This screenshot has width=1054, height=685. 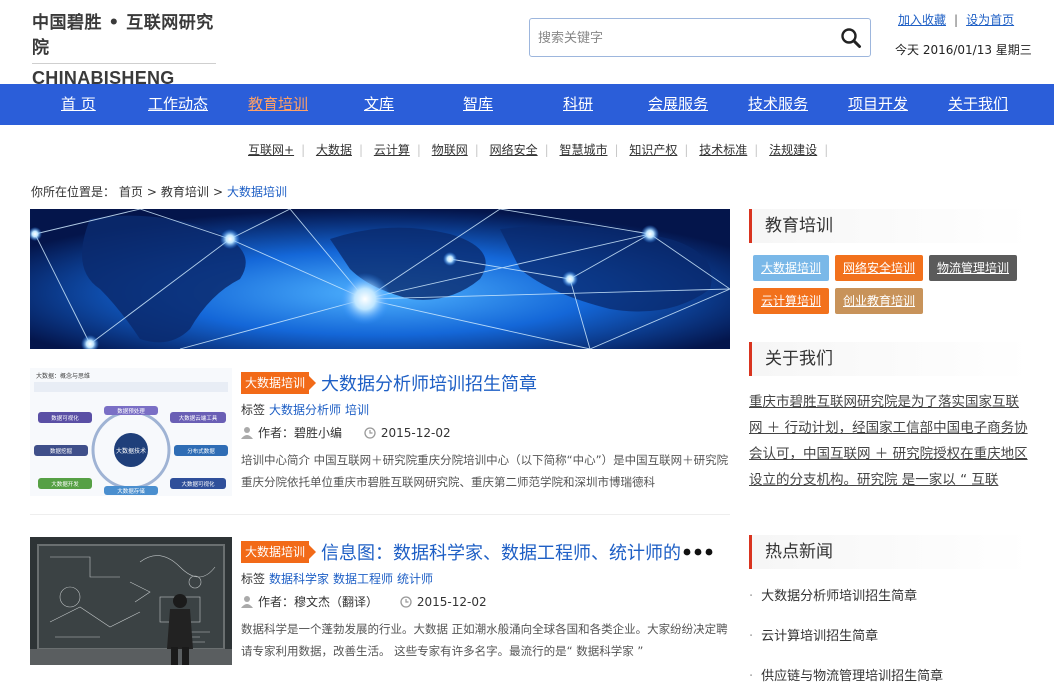 I want to click on search-box, so click(x=700, y=37).